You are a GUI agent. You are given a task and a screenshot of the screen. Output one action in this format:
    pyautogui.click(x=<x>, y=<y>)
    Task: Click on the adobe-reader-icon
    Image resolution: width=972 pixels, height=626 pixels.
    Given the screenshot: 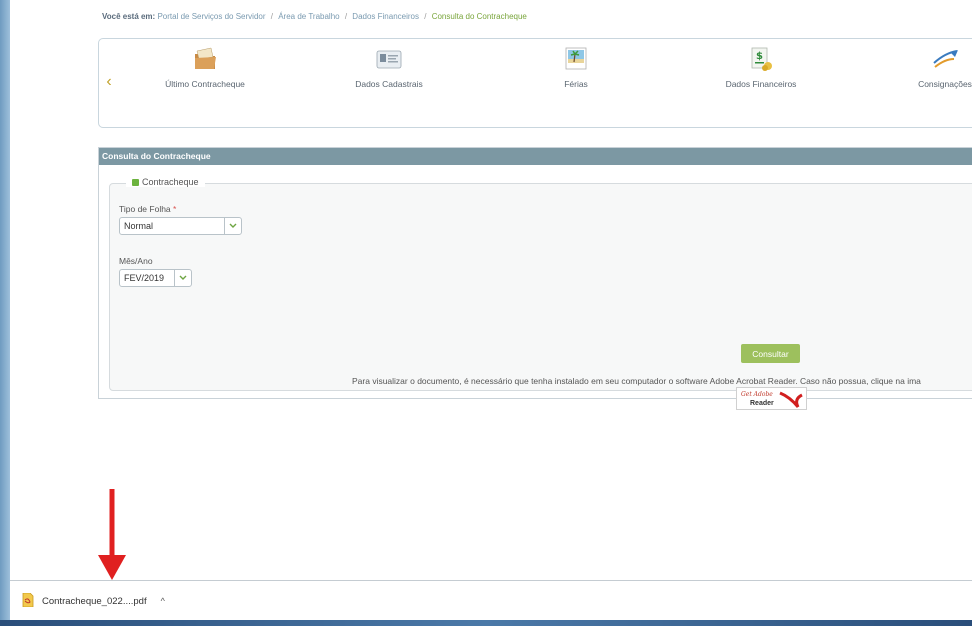 What is the action you would take?
    pyautogui.click(x=791, y=399)
    